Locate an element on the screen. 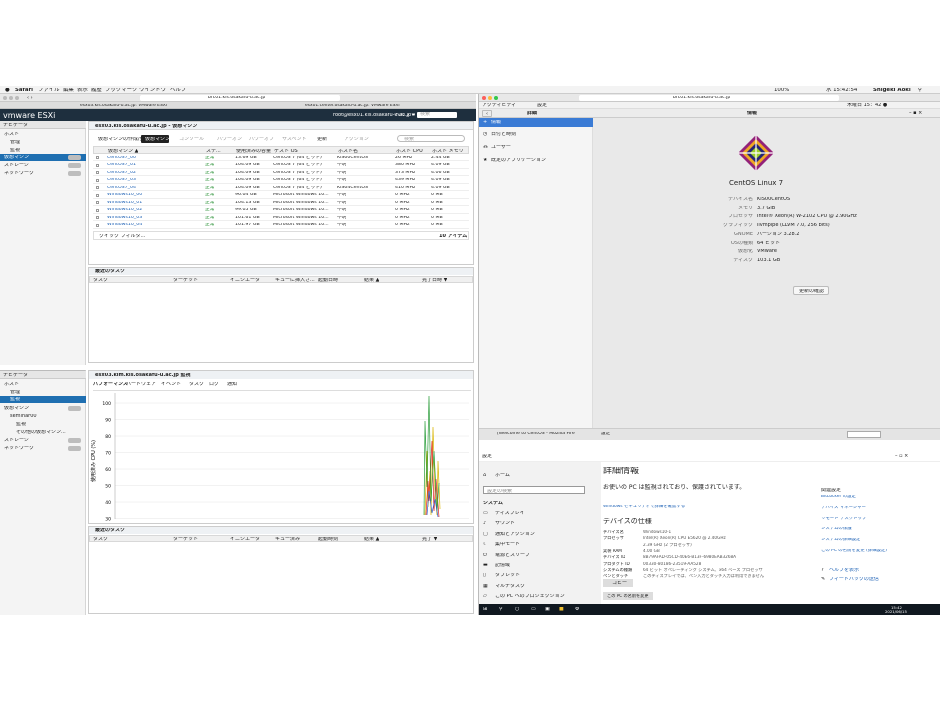 This screenshot has width=940, height=704. win-rename-button: この PC の名前を変更 is located at coordinates (628, 596).